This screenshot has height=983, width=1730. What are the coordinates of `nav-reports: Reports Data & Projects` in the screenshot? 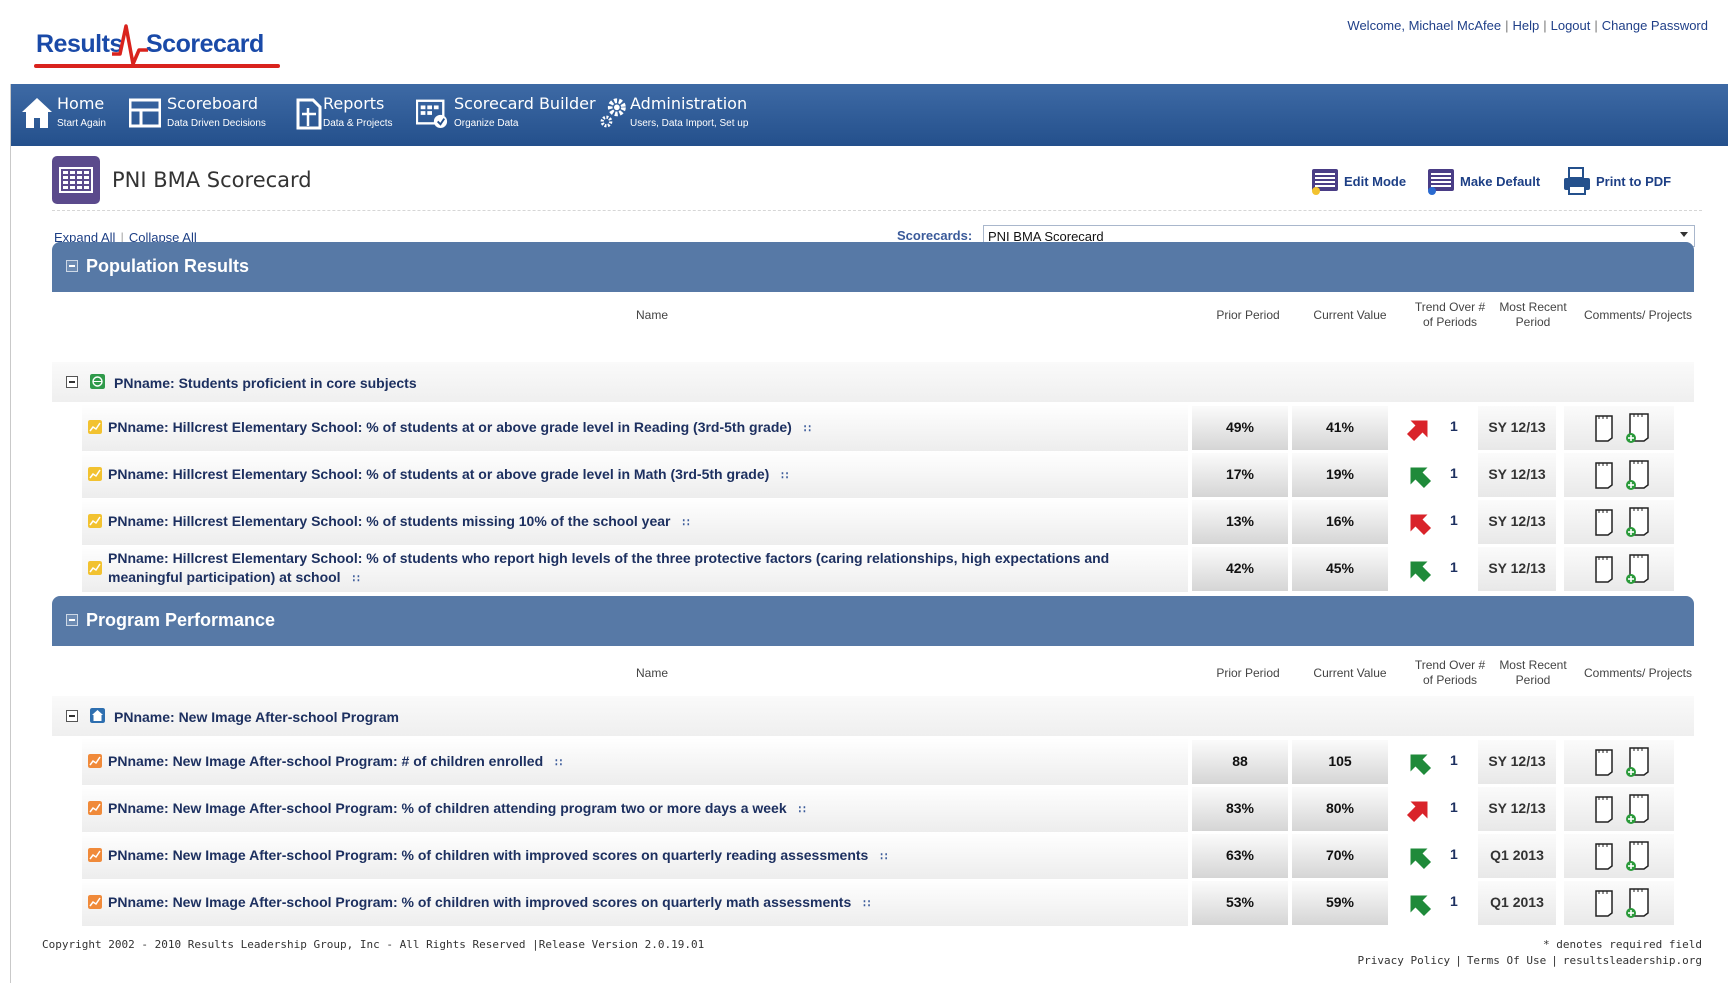 It's located at (353, 115).